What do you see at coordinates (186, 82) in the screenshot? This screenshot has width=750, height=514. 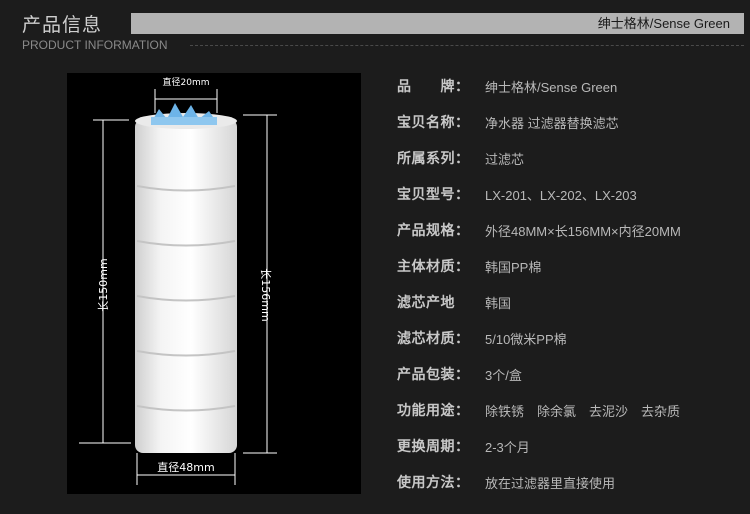 I see `dim-top-label: 直径20mm` at bounding box center [186, 82].